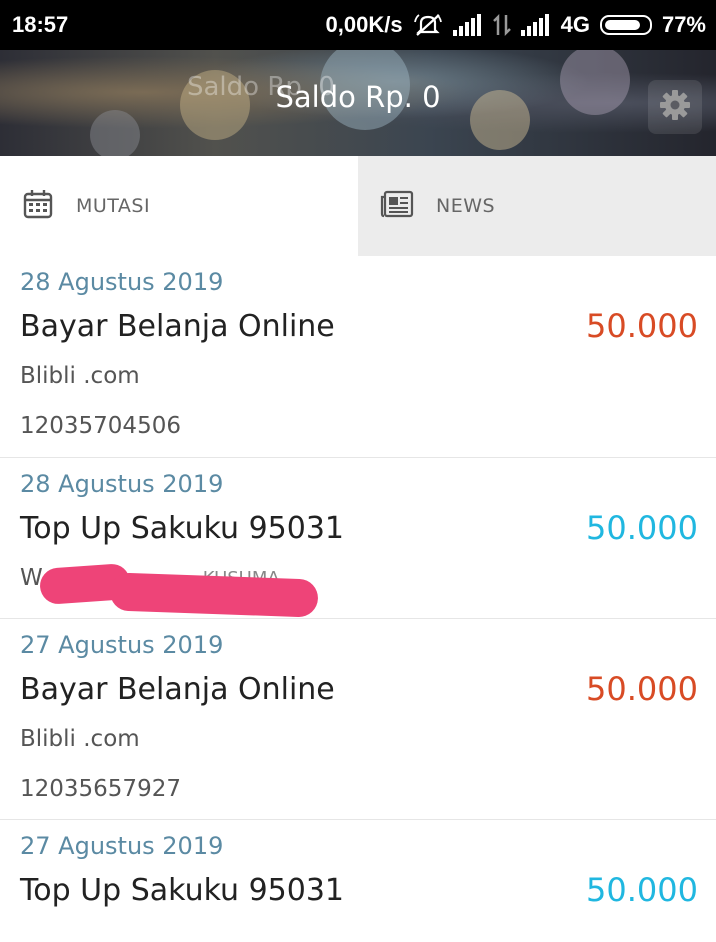 The width and height of the screenshot is (716, 942). Describe the element at coordinates (683, 24) in the screenshot. I see `battery-percent: 77%` at that location.